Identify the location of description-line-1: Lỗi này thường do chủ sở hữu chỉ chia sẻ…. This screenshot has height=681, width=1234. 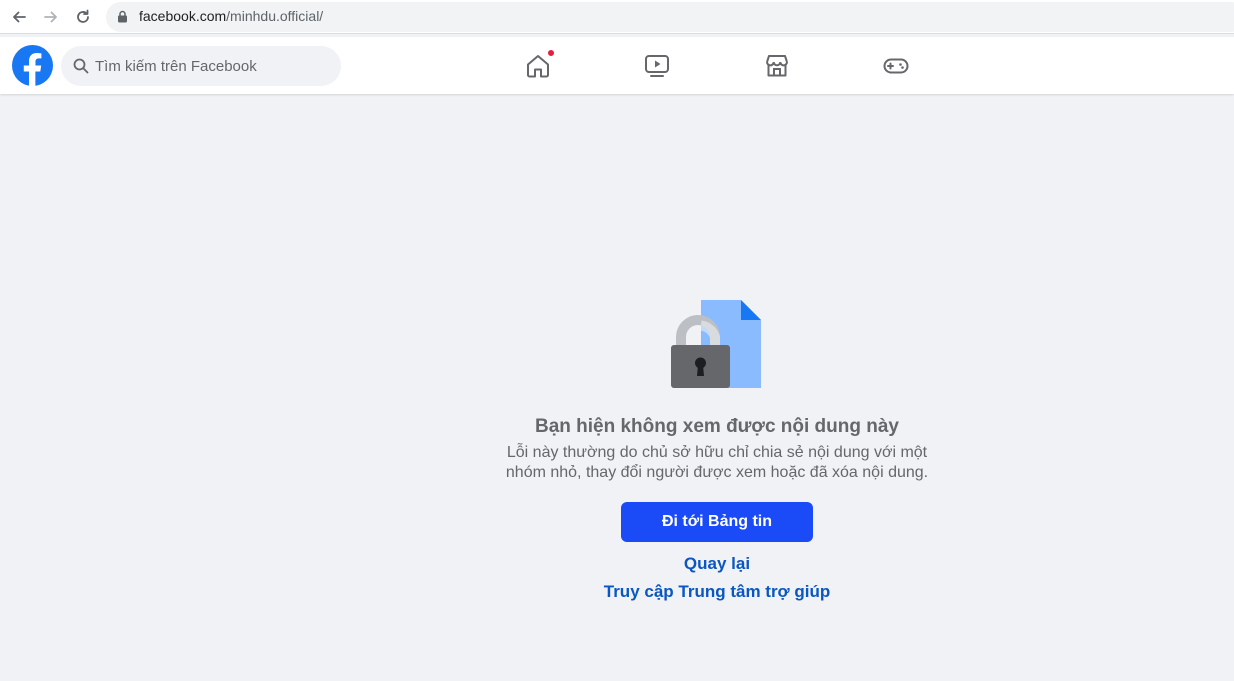
(717, 452).